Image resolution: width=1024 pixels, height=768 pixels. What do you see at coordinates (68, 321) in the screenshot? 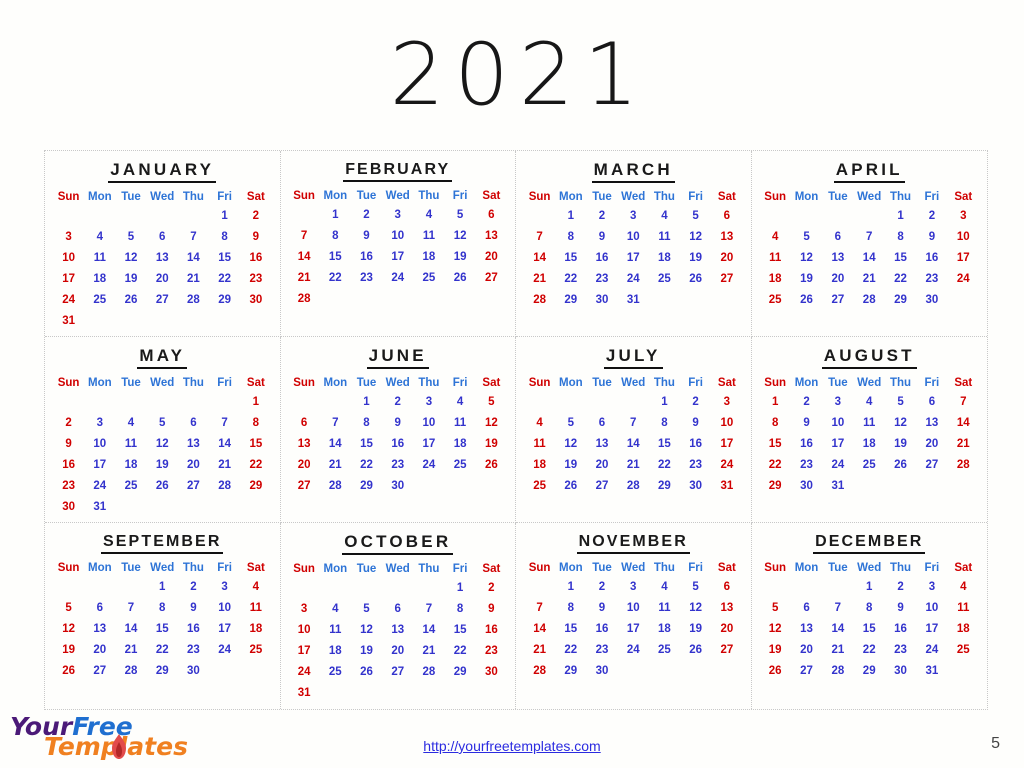
I see `day-cell: 31` at bounding box center [68, 321].